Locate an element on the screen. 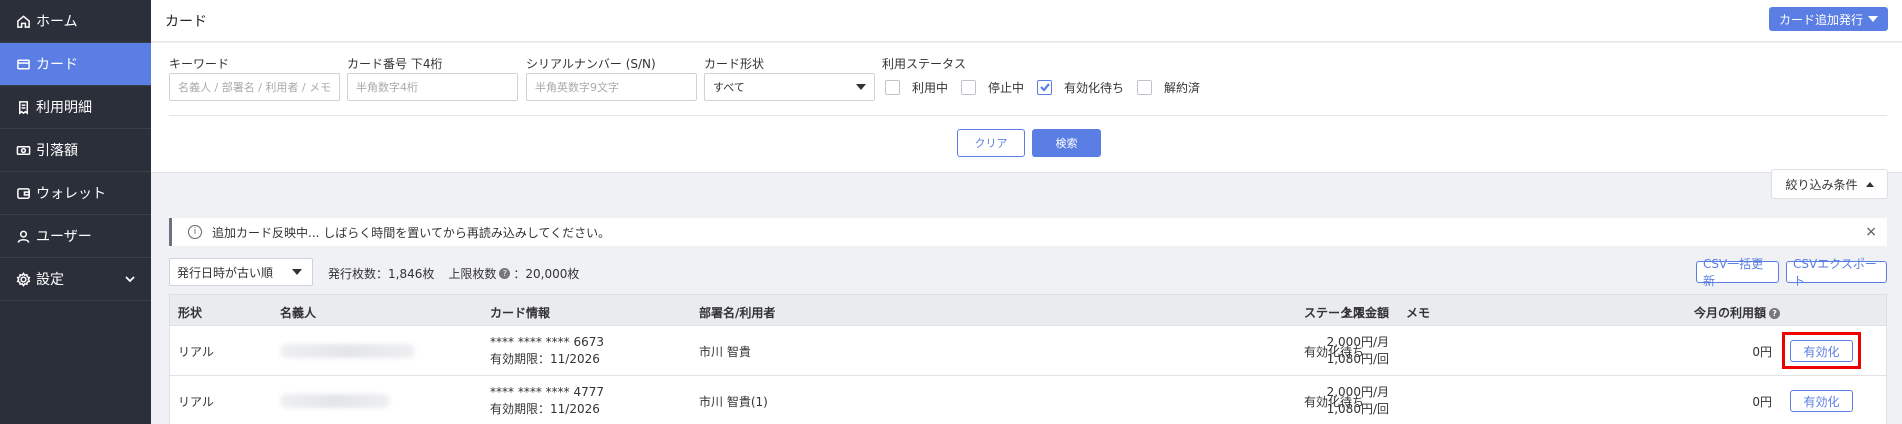 This screenshot has height=424, width=1902. sidebar-item-label: ユーザー is located at coordinates (64, 237).